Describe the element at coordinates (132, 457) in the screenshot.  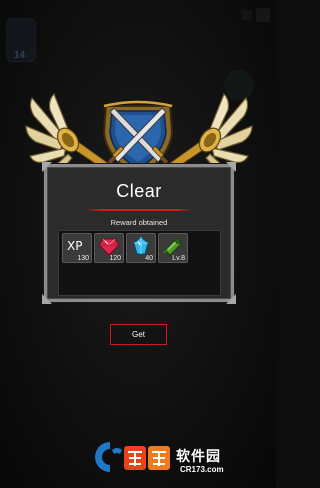
I see `watermark-logo-icon` at that location.